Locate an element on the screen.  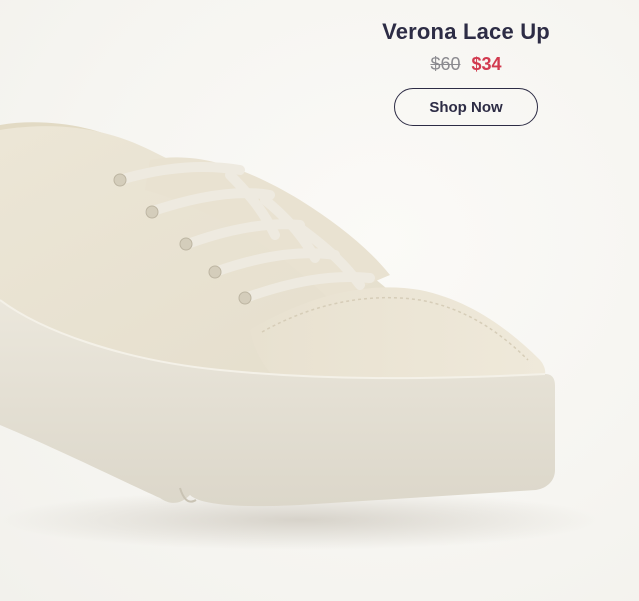
product-info: Verona Lace Up $60 $34 Shop Now is located at coordinates (466, 70).